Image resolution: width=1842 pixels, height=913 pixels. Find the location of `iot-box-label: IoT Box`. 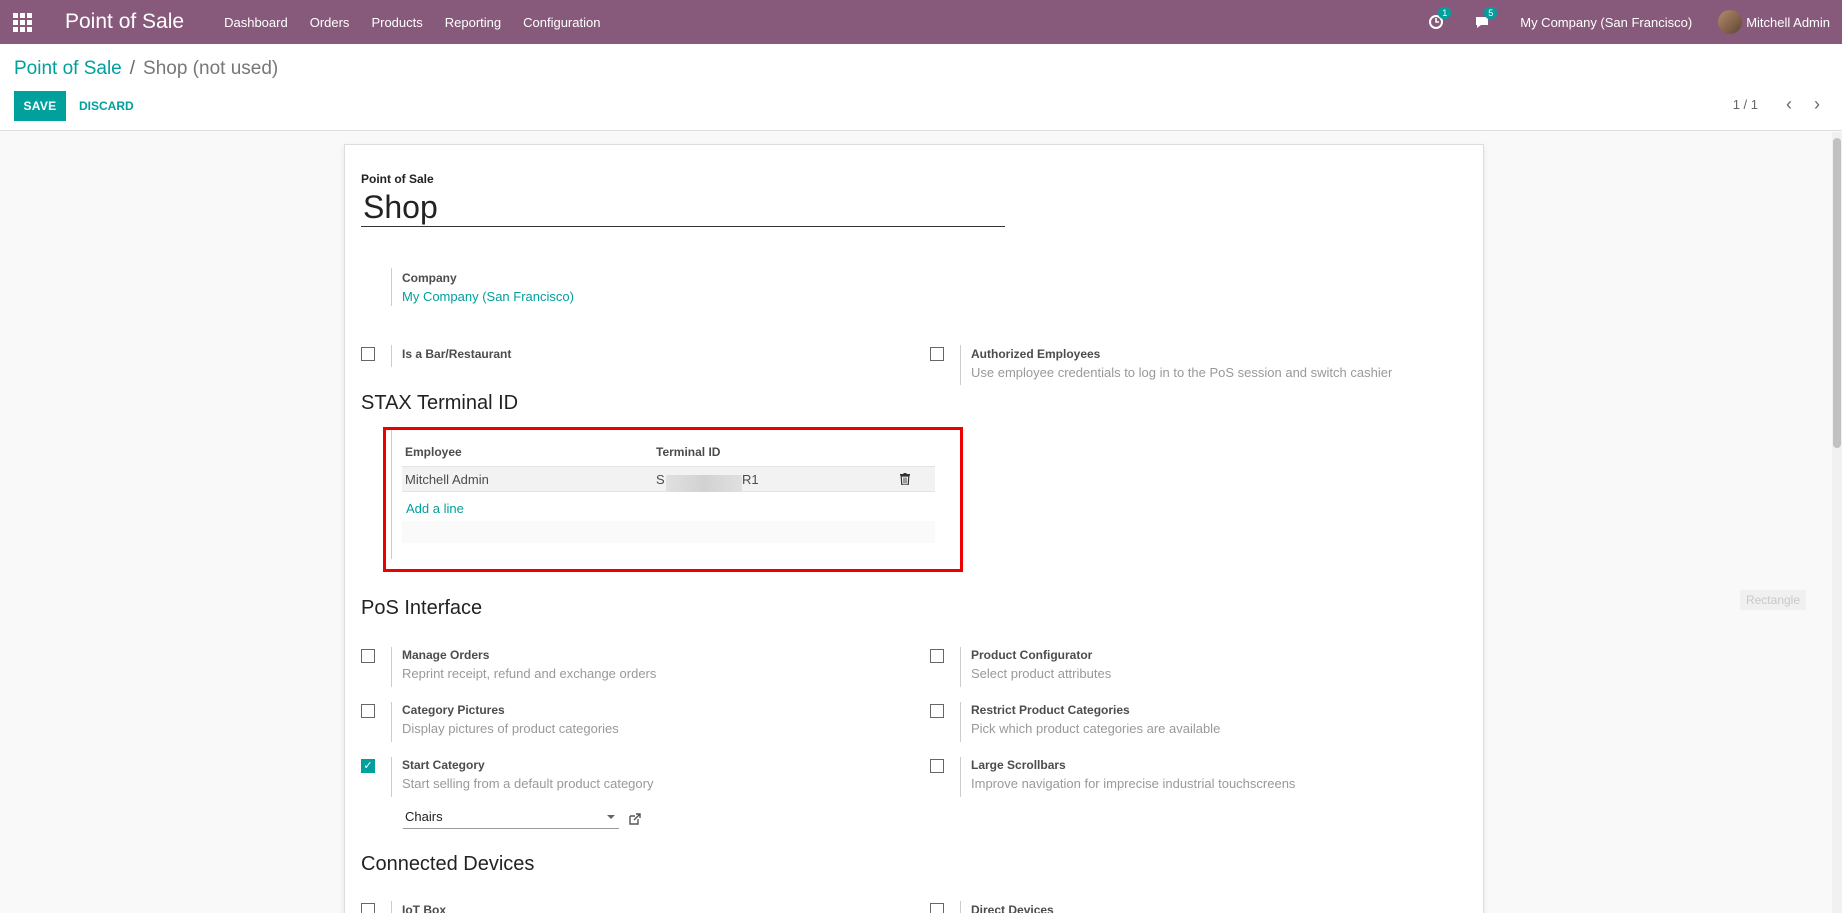

iot-box-label: IoT Box is located at coordinates (424, 908).